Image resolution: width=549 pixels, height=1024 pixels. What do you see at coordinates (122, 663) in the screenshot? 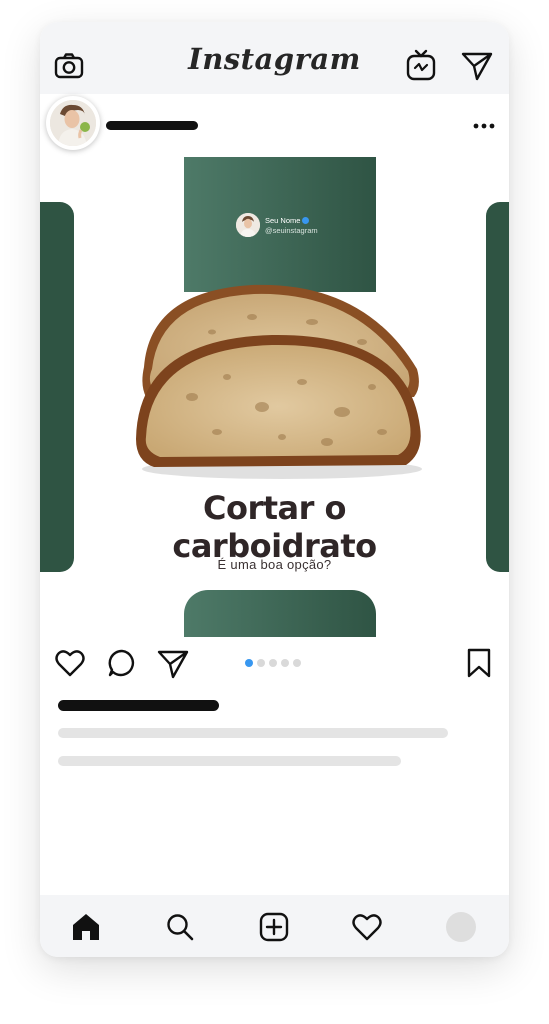
I see `comment-icon` at bounding box center [122, 663].